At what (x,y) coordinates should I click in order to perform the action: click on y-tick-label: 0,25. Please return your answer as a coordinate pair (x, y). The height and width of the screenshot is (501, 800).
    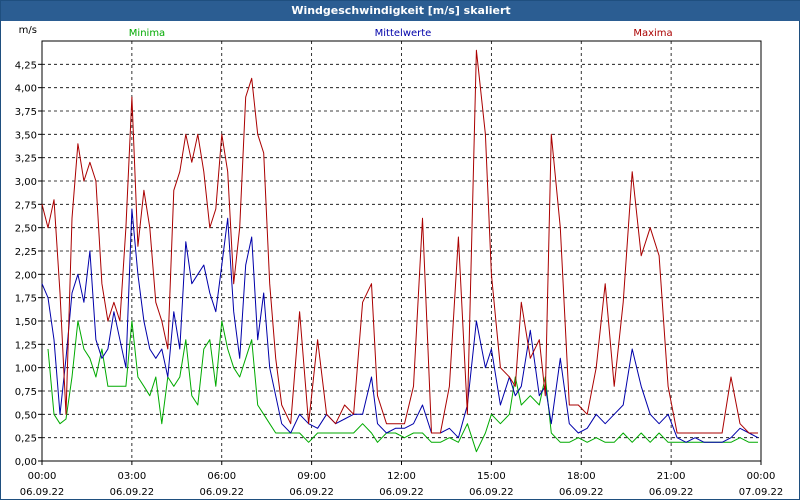
    Looking at the image, I should click on (26, 439).